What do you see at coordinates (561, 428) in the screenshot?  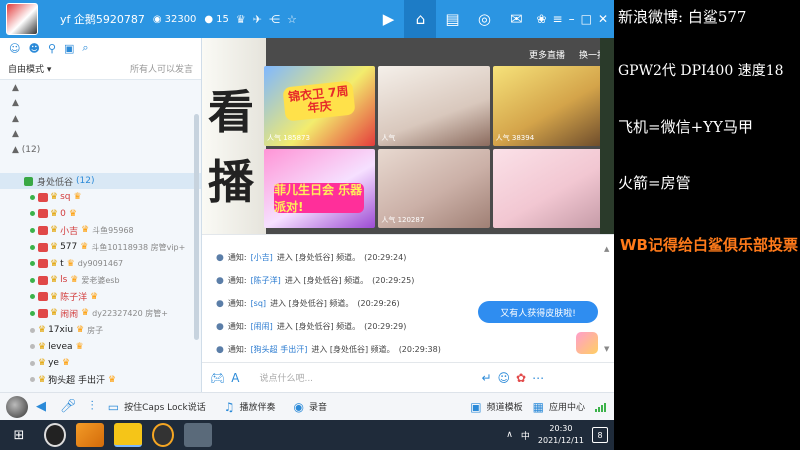 I see `clock-time: 20:30` at bounding box center [561, 428].